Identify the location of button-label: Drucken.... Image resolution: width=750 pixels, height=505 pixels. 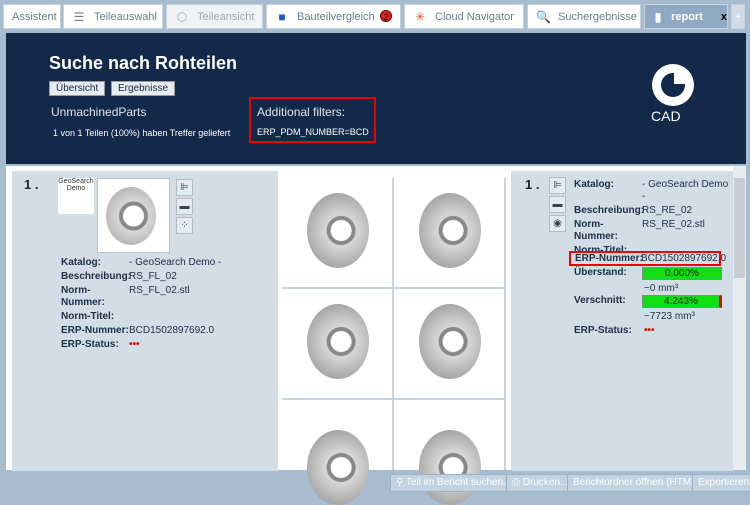
(545, 482).